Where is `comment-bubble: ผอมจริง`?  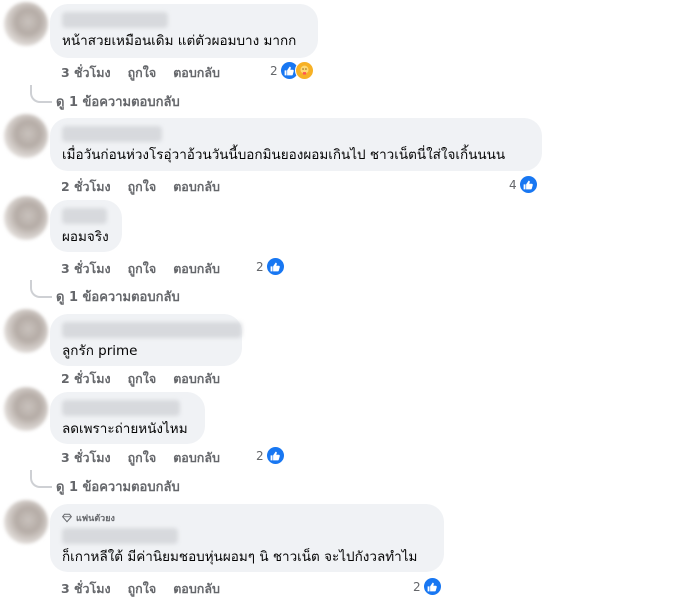
comment-bubble: ผอมจริง is located at coordinates (86, 226).